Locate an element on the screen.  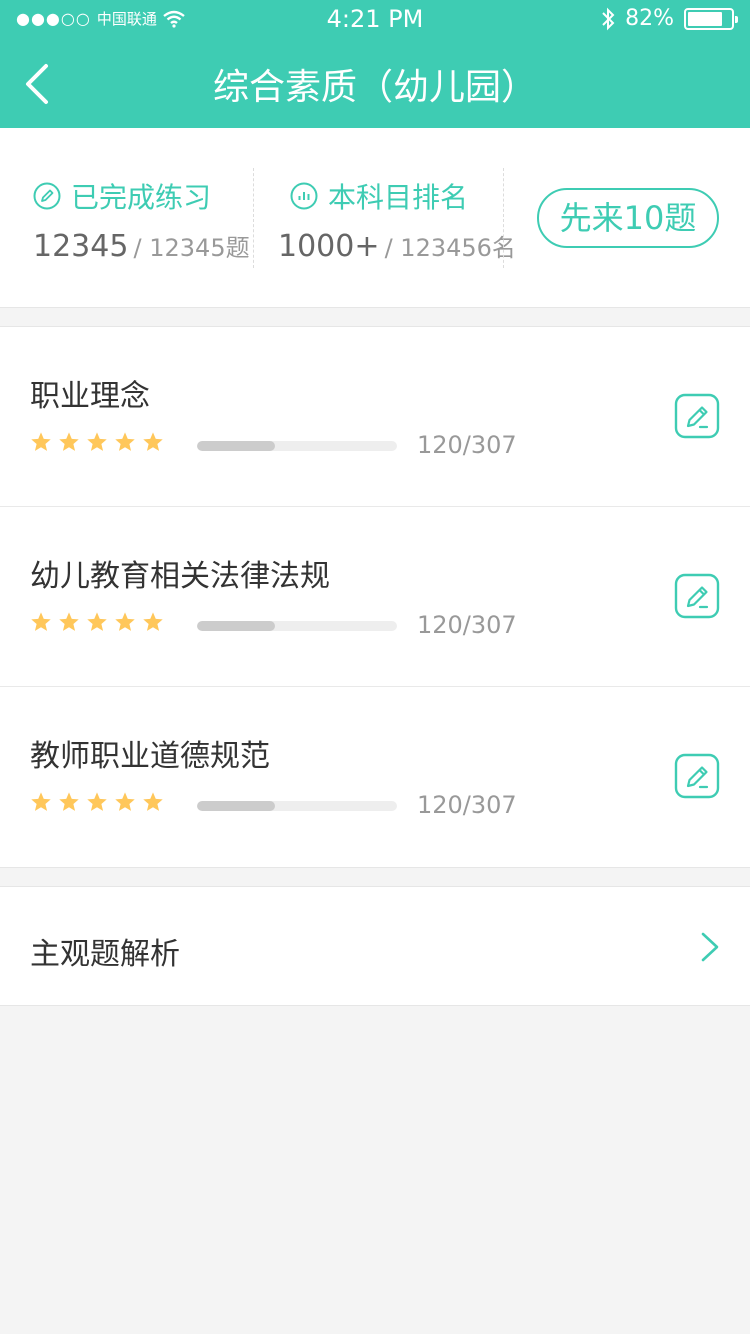
subjective-analysis-label: 主观题解析 is located at coordinates (105, 954).